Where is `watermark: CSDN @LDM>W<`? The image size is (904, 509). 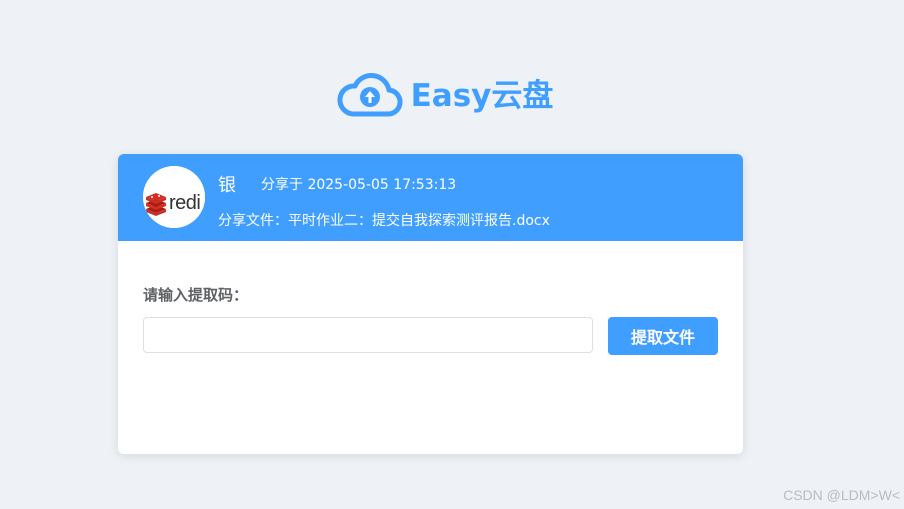
watermark: CSDN @LDM>W< is located at coordinates (841, 495).